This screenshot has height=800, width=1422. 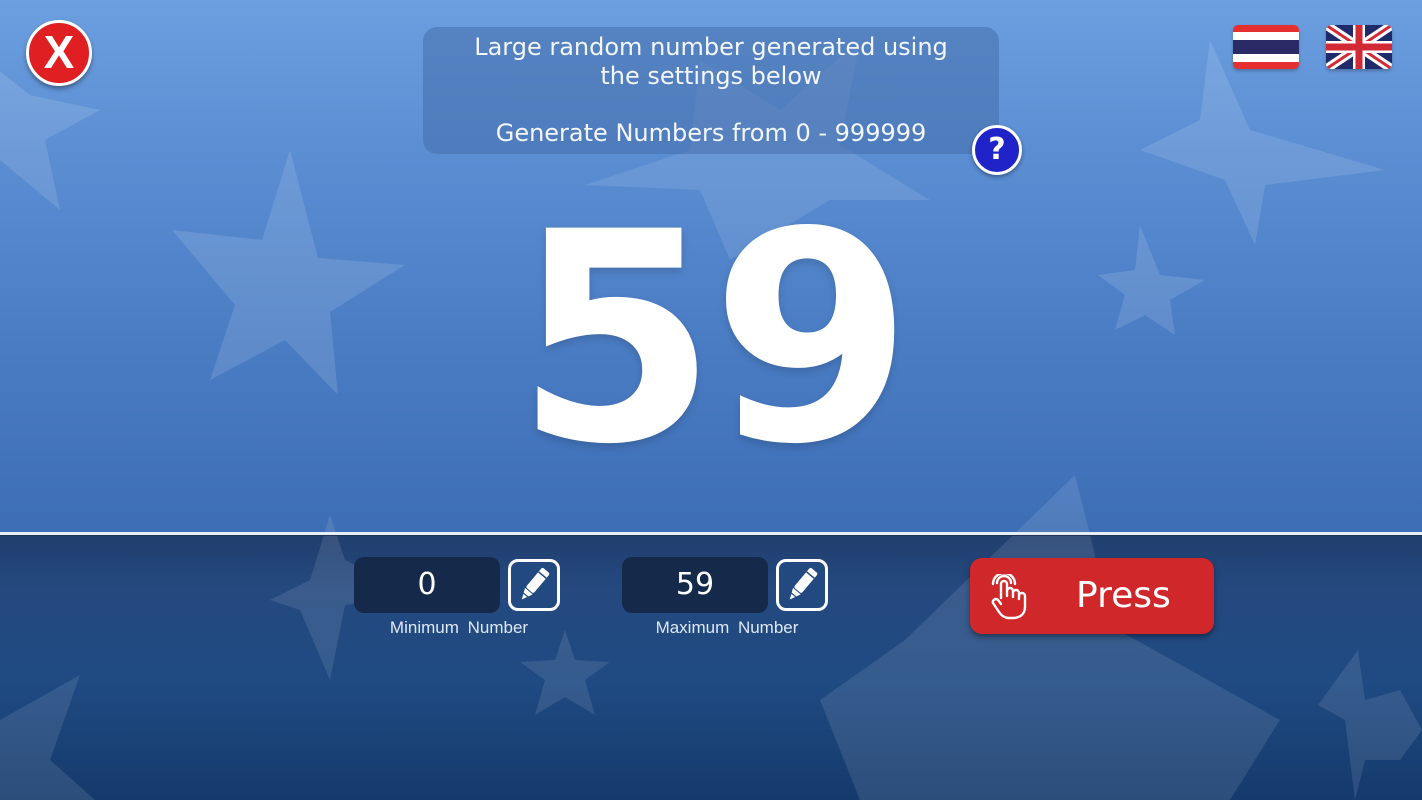 I want to click on language-thai-button, so click(x=1266, y=47).